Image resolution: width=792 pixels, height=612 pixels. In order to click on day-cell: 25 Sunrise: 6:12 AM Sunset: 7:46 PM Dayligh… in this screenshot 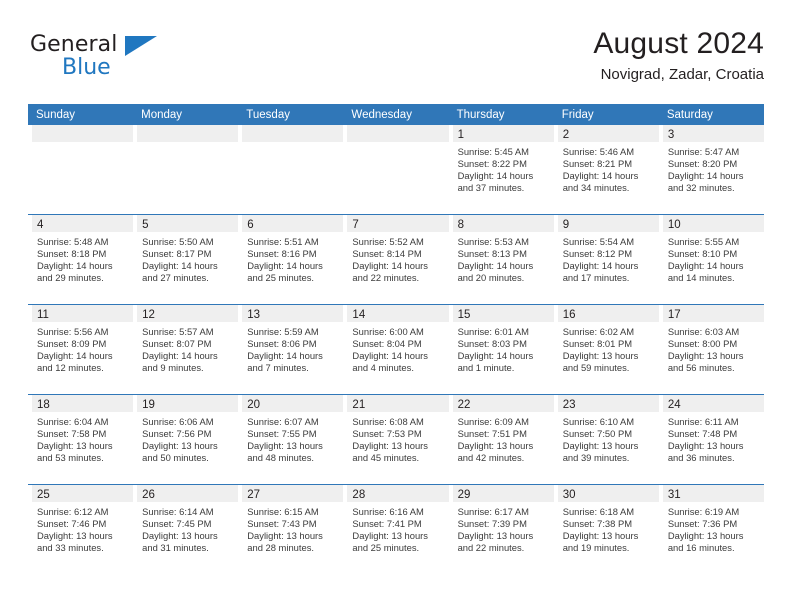, I will do `click(81, 529)`.